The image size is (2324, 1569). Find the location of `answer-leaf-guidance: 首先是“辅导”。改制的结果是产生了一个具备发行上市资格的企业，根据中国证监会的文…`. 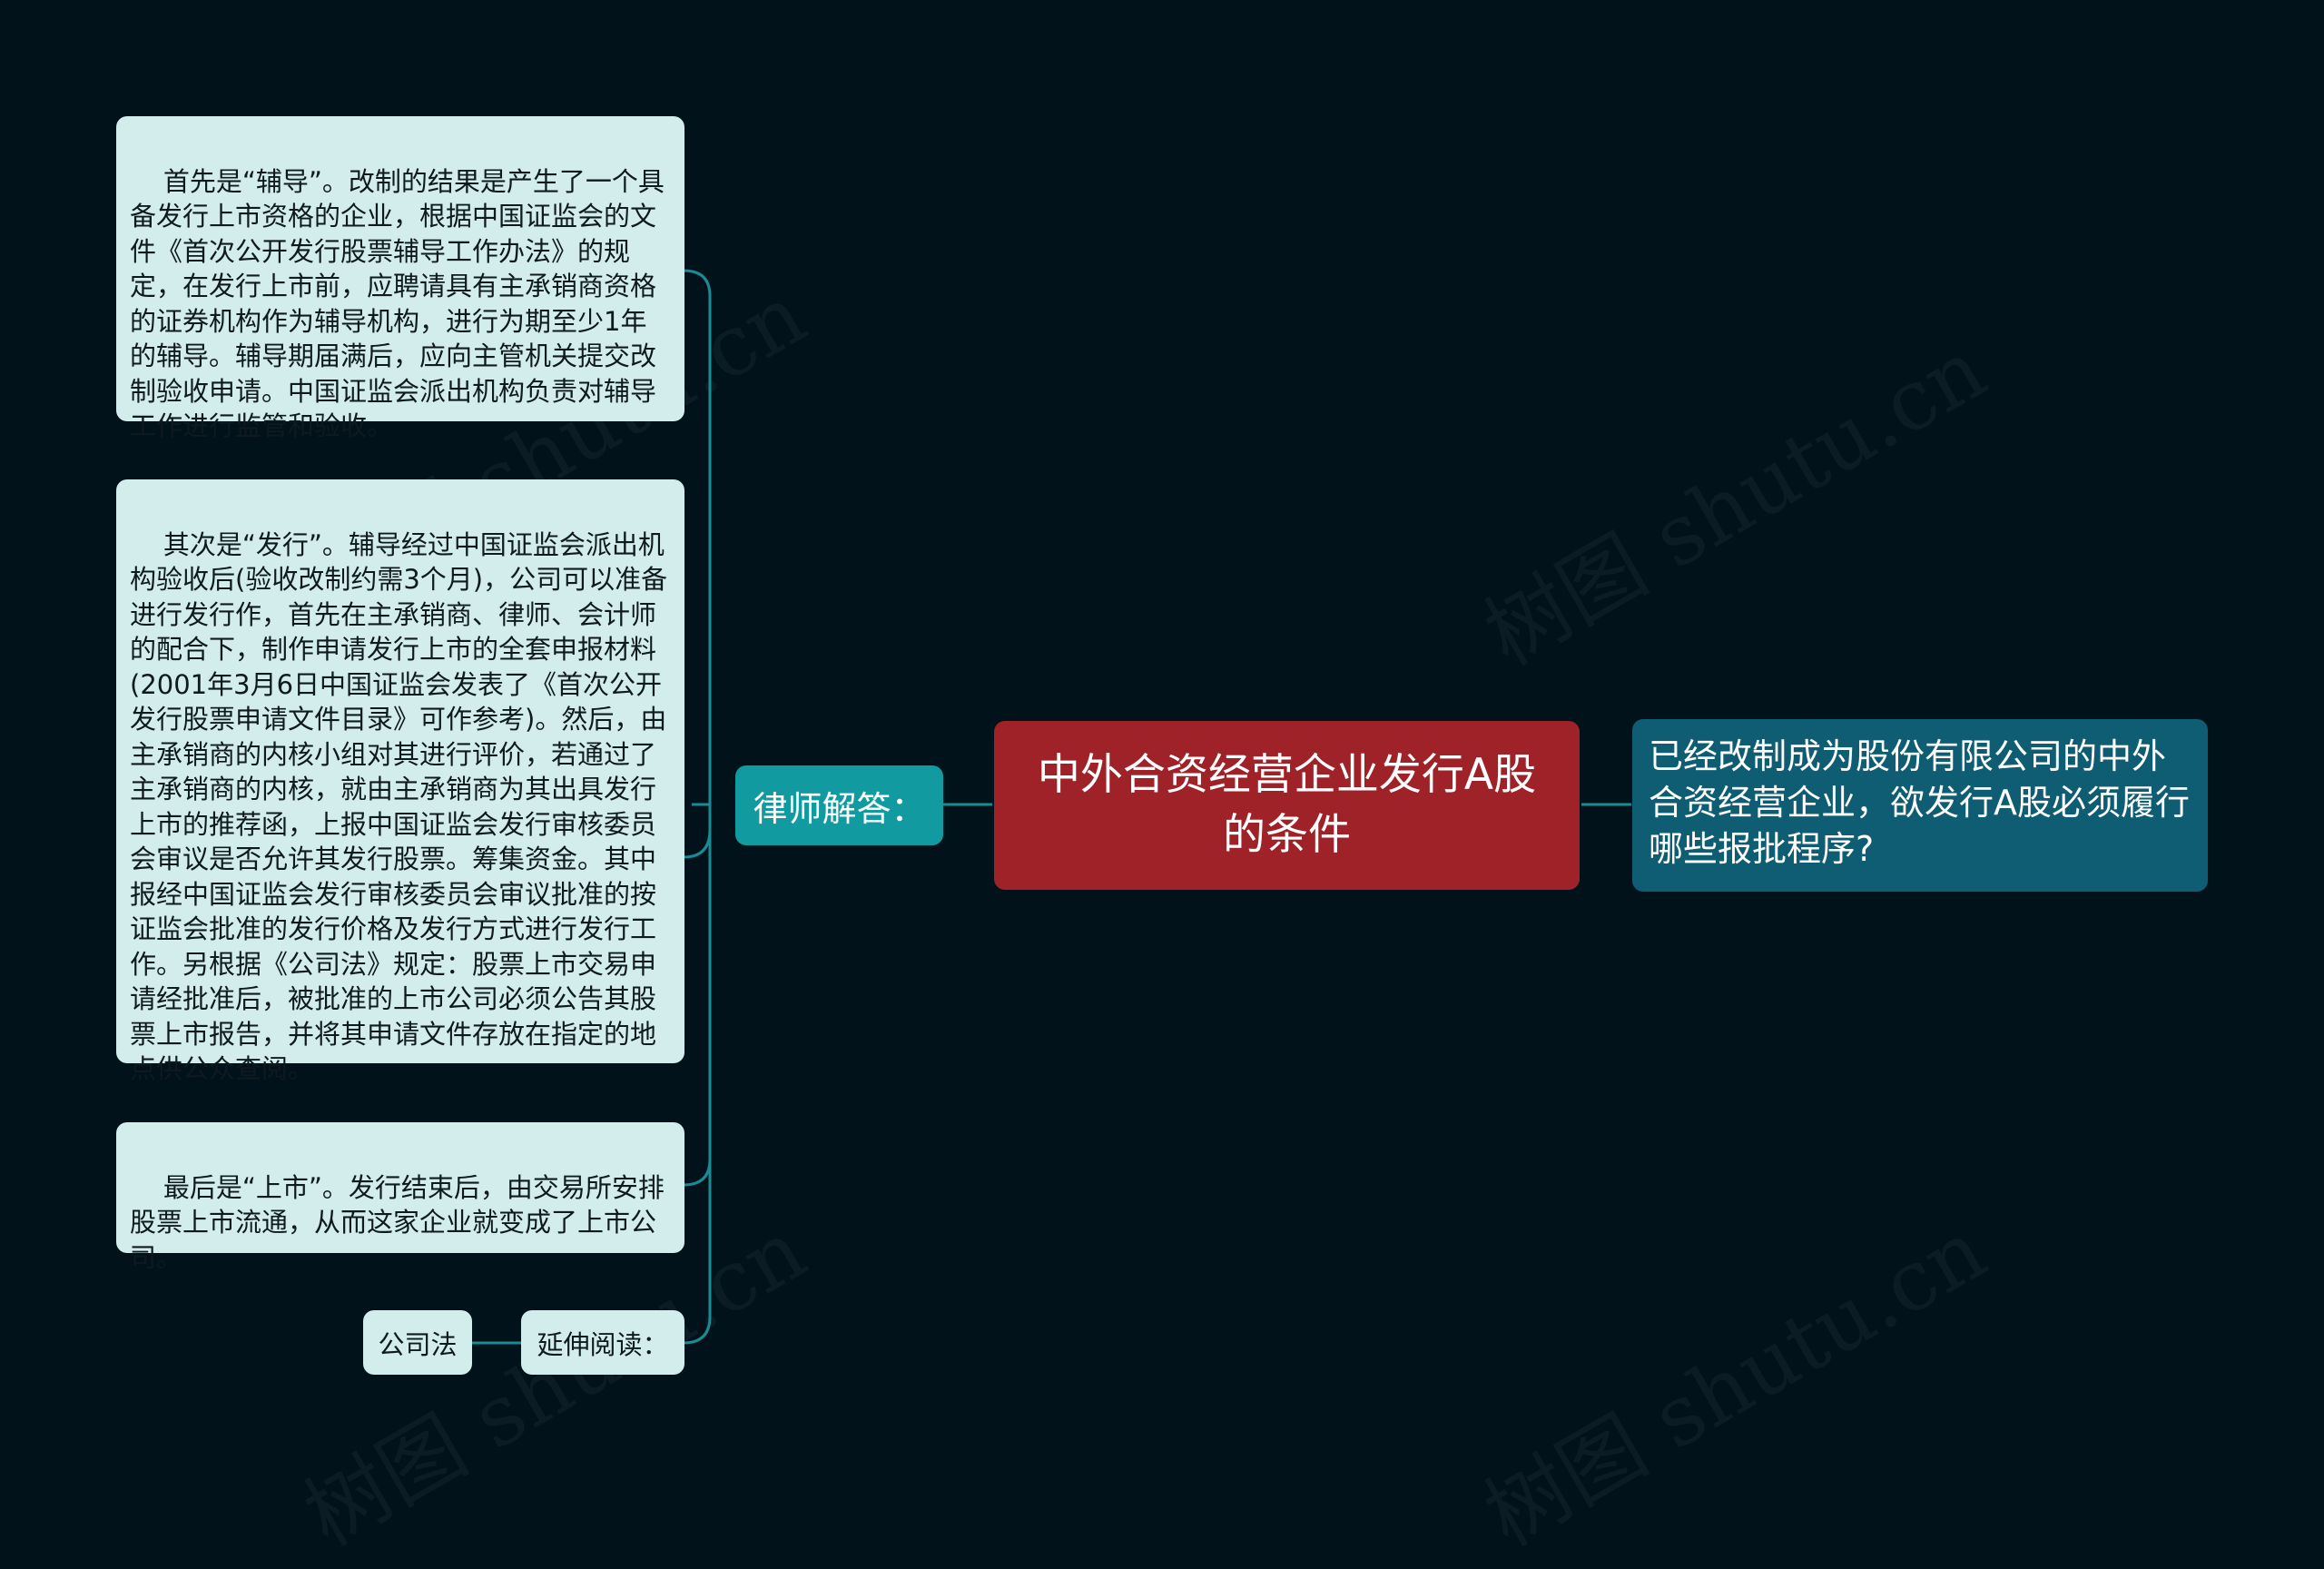

answer-leaf-guidance: 首先是“辅导”。改制的结果是产生了一个具备发行上市资格的企业，根据中国证监会的文… is located at coordinates (400, 278).